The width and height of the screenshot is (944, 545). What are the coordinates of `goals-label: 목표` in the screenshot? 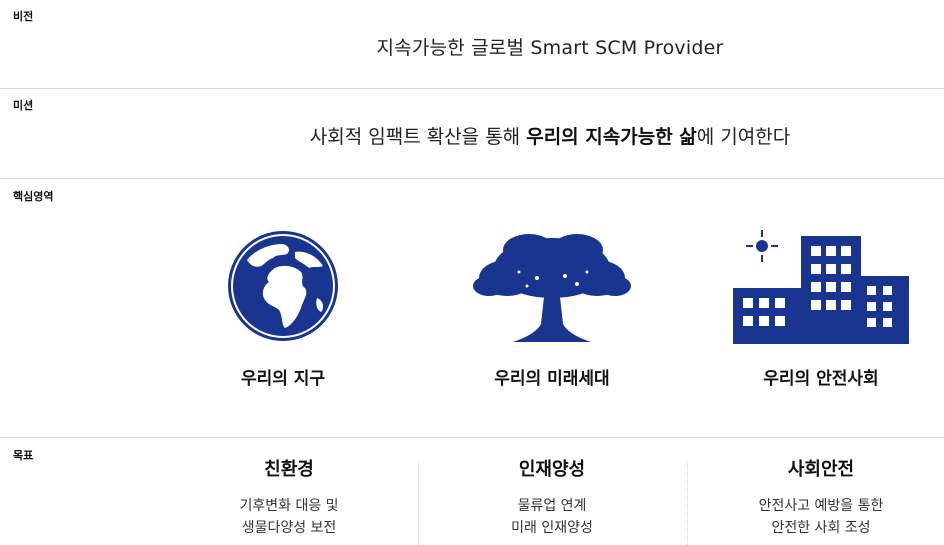 It's located at (23, 455).